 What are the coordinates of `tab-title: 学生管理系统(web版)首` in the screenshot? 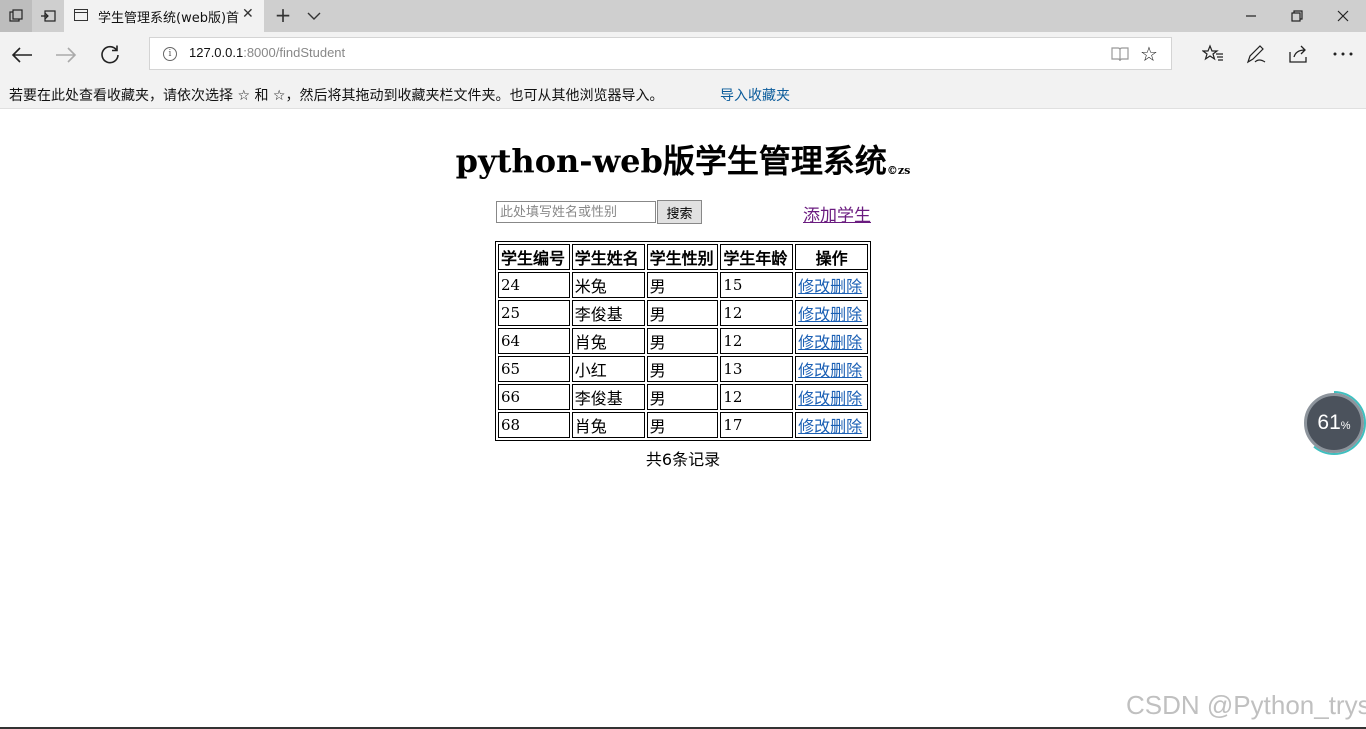 It's located at (169, 18).